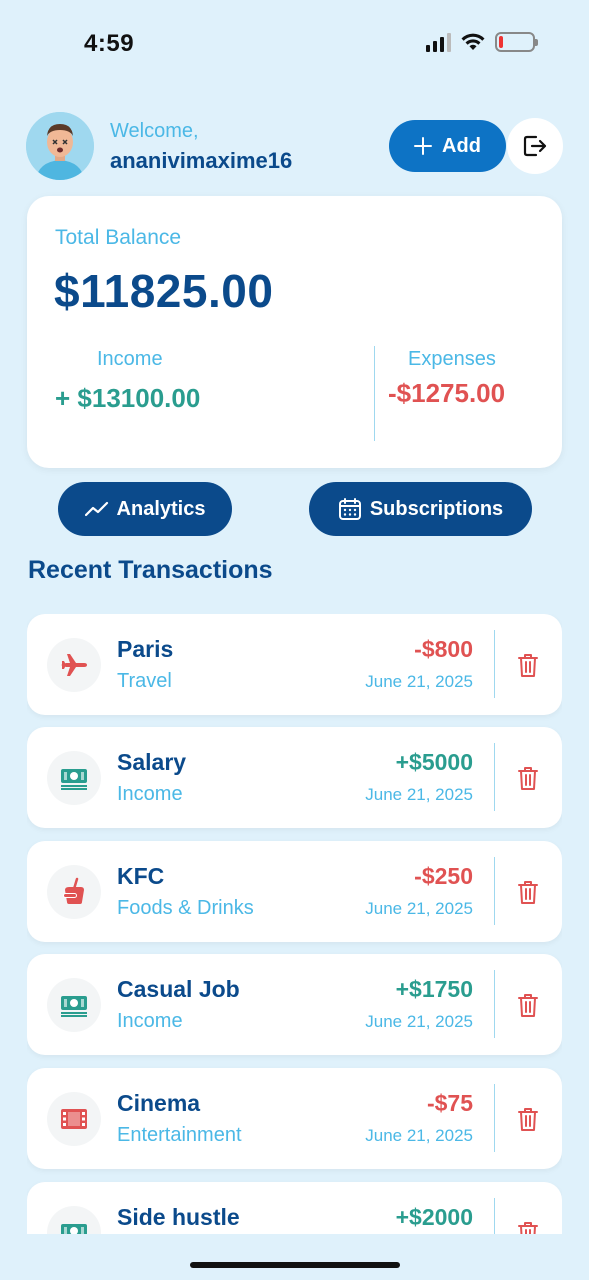  What do you see at coordinates (434, 762) in the screenshot?
I see `transaction-amount: +$5000` at bounding box center [434, 762].